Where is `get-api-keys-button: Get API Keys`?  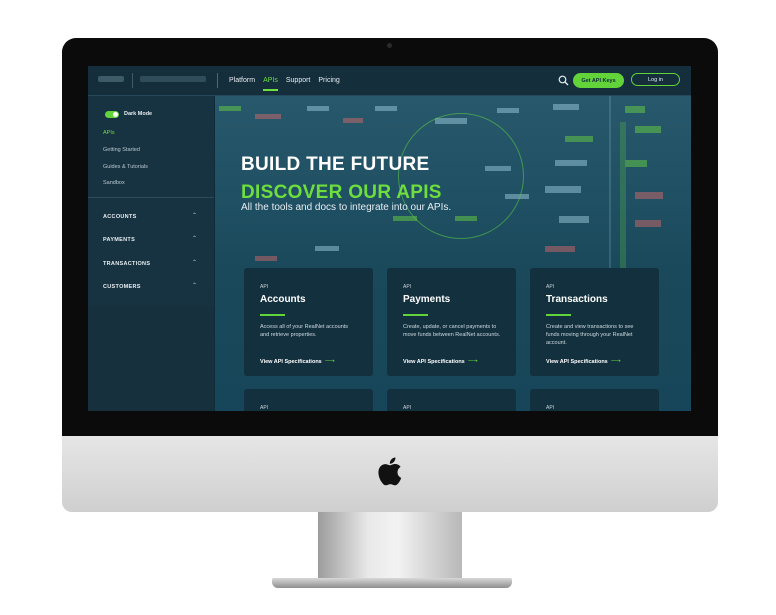
get-api-keys-button: Get API Keys is located at coordinates (598, 80).